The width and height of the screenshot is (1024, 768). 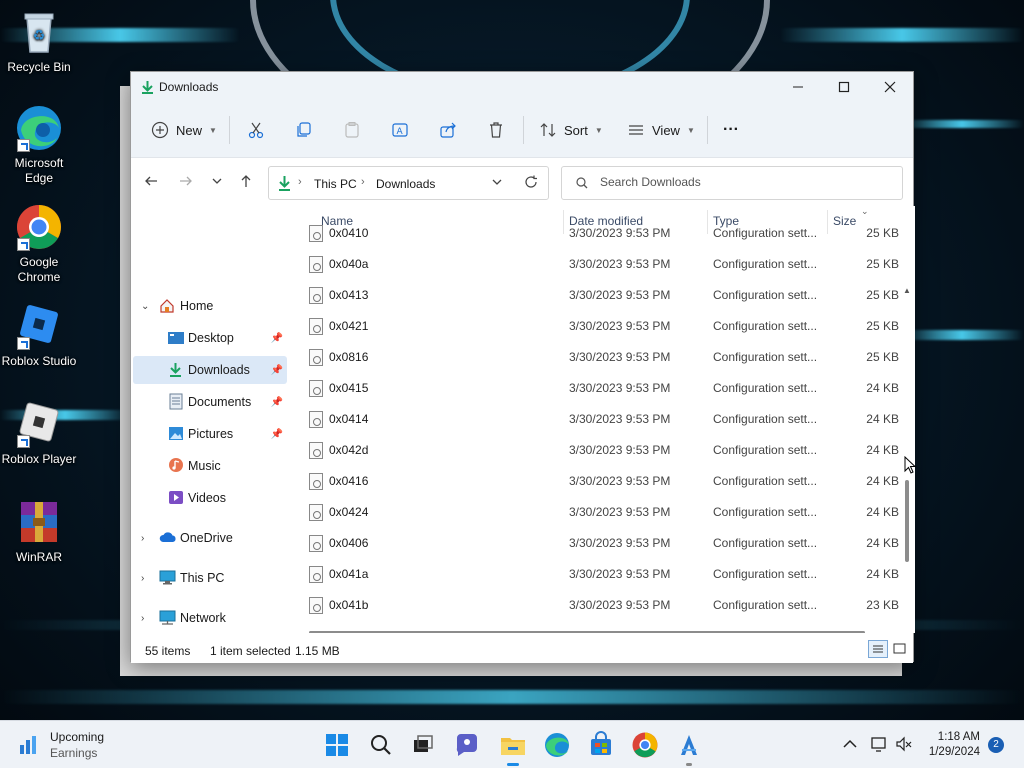 What do you see at coordinates (731, 130) in the screenshot?
I see `more-options-button: ···` at bounding box center [731, 130].